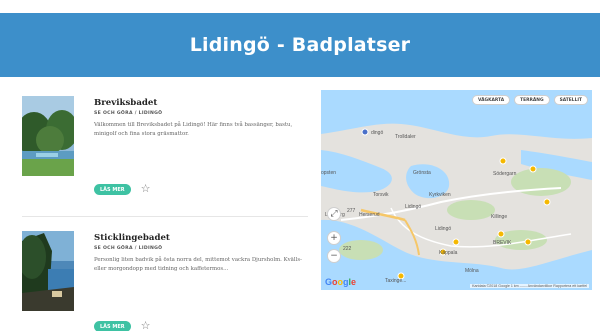 Image resolution: width=600 pixels, height=331 pixels. What do you see at coordinates (491, 100) in the screenshot?
I see `map-type-roadmap-button: VÄGKARTA` at bounding box center [491, 100].